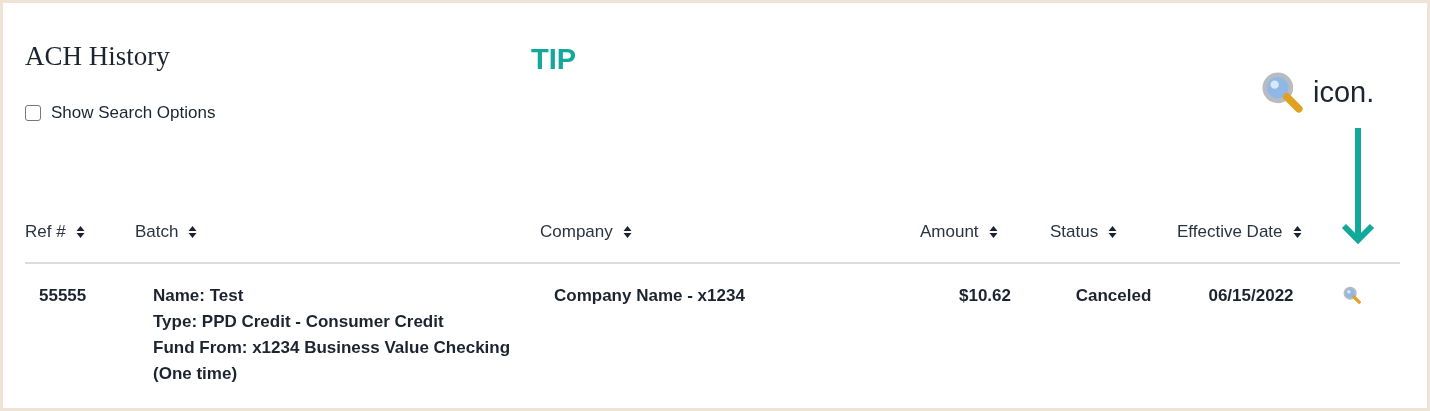 The width and height of the screenshot is (1430, 411). Describe the element at coordinates (63, 295) in the screenshot. I see `table-cell: 55555` at that location.